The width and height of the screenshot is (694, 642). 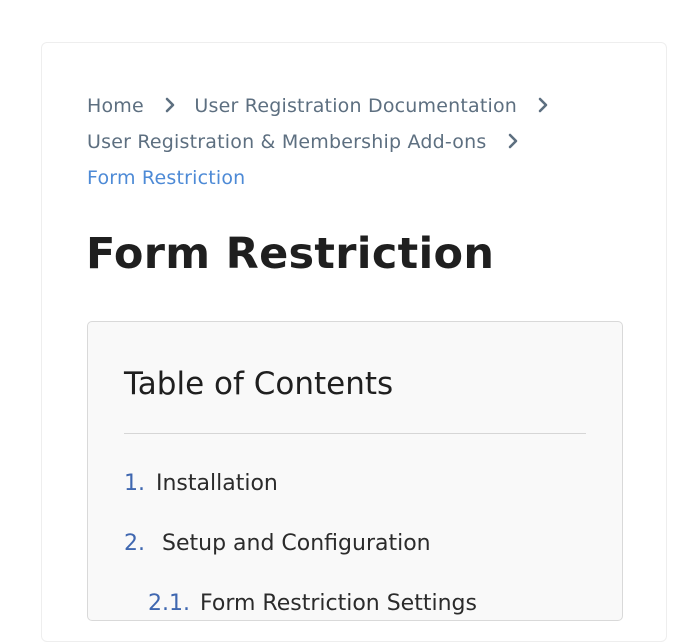 I want to click on page-title: Form Restriction, so click(x=290, y=254).